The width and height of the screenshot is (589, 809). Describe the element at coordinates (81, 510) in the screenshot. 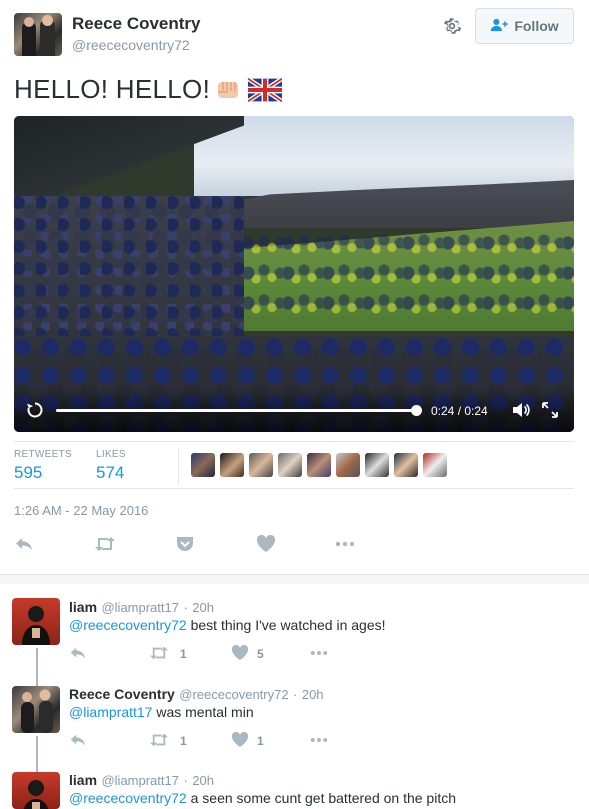

I see `tweet-timestamp: 1:26 AM - 22 May 2016` at that location.